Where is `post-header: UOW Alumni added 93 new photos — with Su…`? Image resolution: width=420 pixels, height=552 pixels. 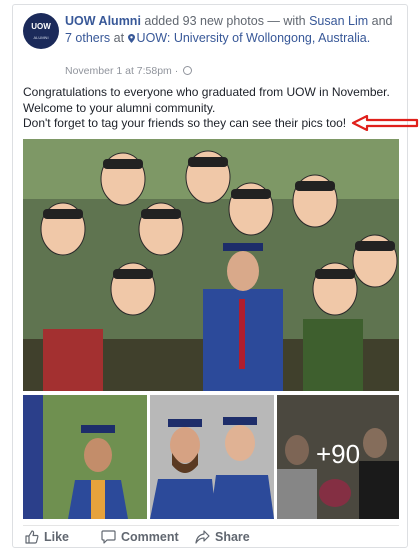 post-header: UOW Alumni added 93 new photos — with Su… is located at coordinates (230, 30).